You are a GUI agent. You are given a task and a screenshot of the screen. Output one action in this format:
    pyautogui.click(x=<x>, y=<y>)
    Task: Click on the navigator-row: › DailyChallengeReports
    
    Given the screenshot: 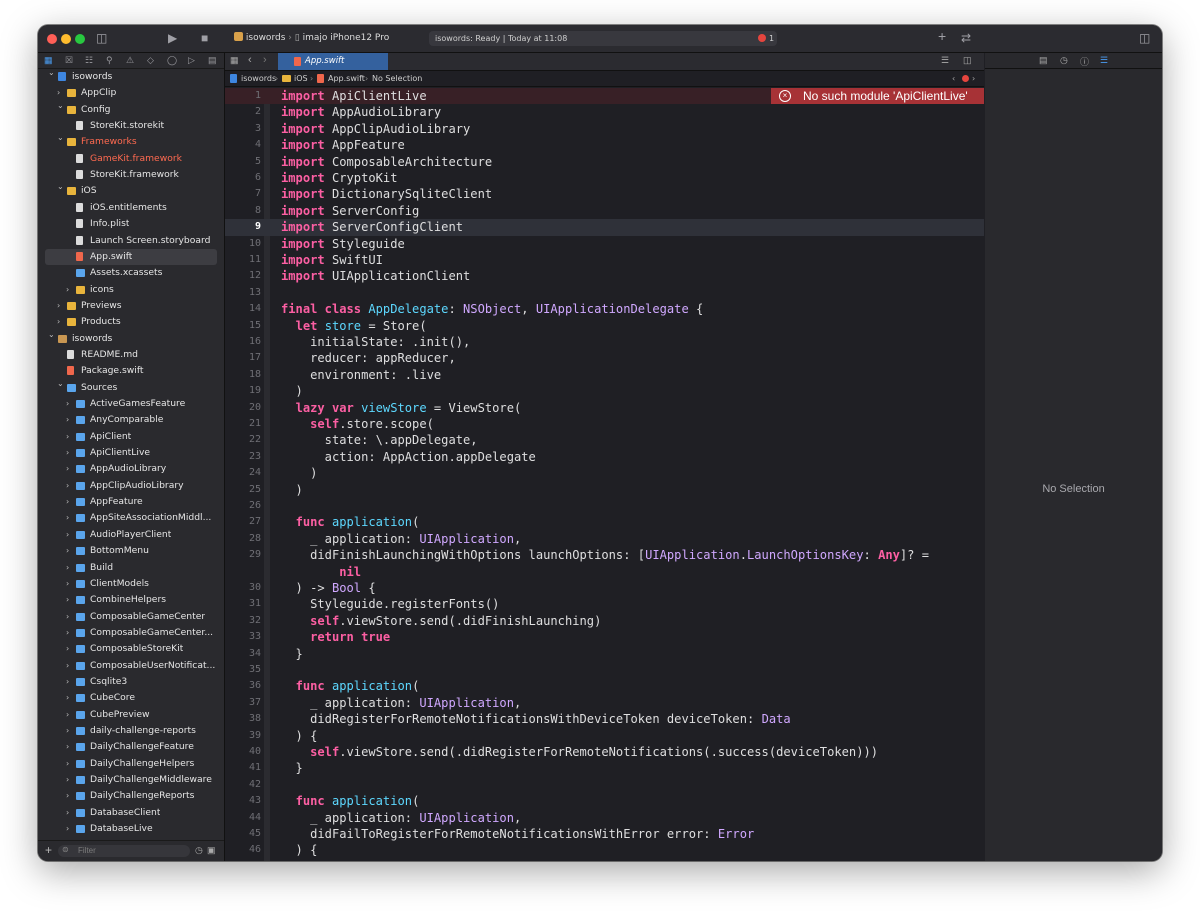 What is the action you would take?
    pyautogui.click(x=131, y=796)
    